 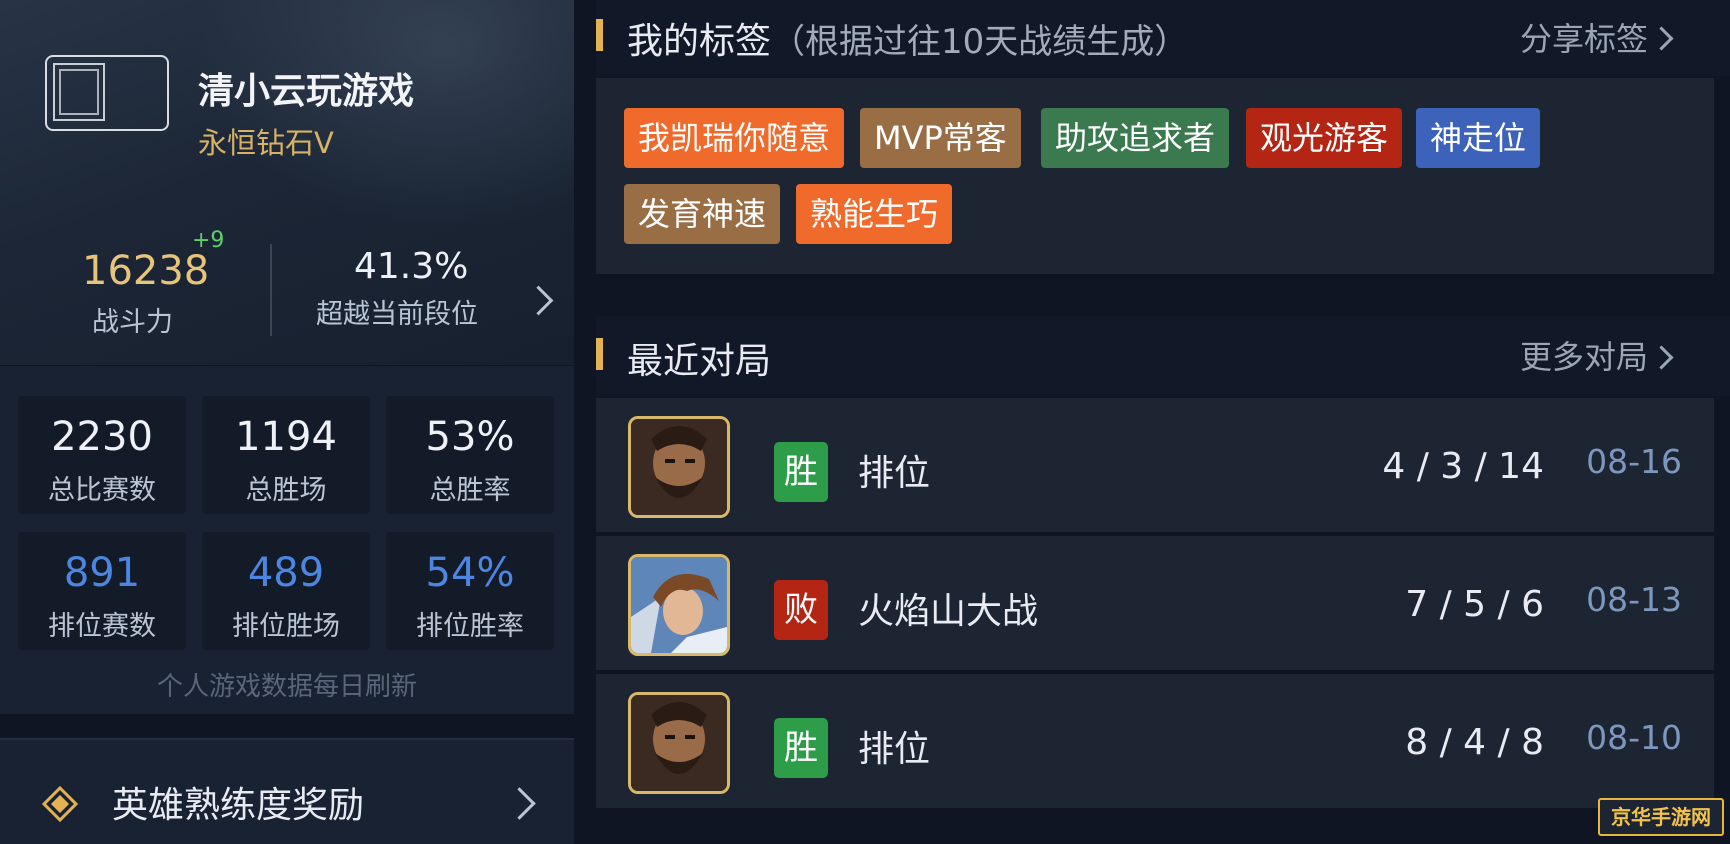 What do you see at coordinates (102, 437) in the screenshot?
I see `stat-value: 2230` at bounding box center [102, 437].